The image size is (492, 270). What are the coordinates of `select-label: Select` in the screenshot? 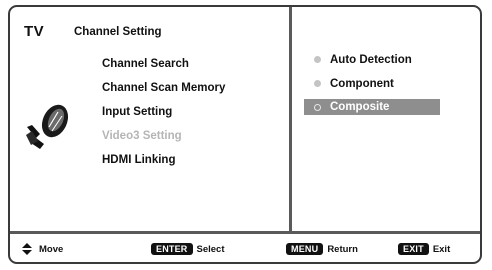 It's located at (210, 249).